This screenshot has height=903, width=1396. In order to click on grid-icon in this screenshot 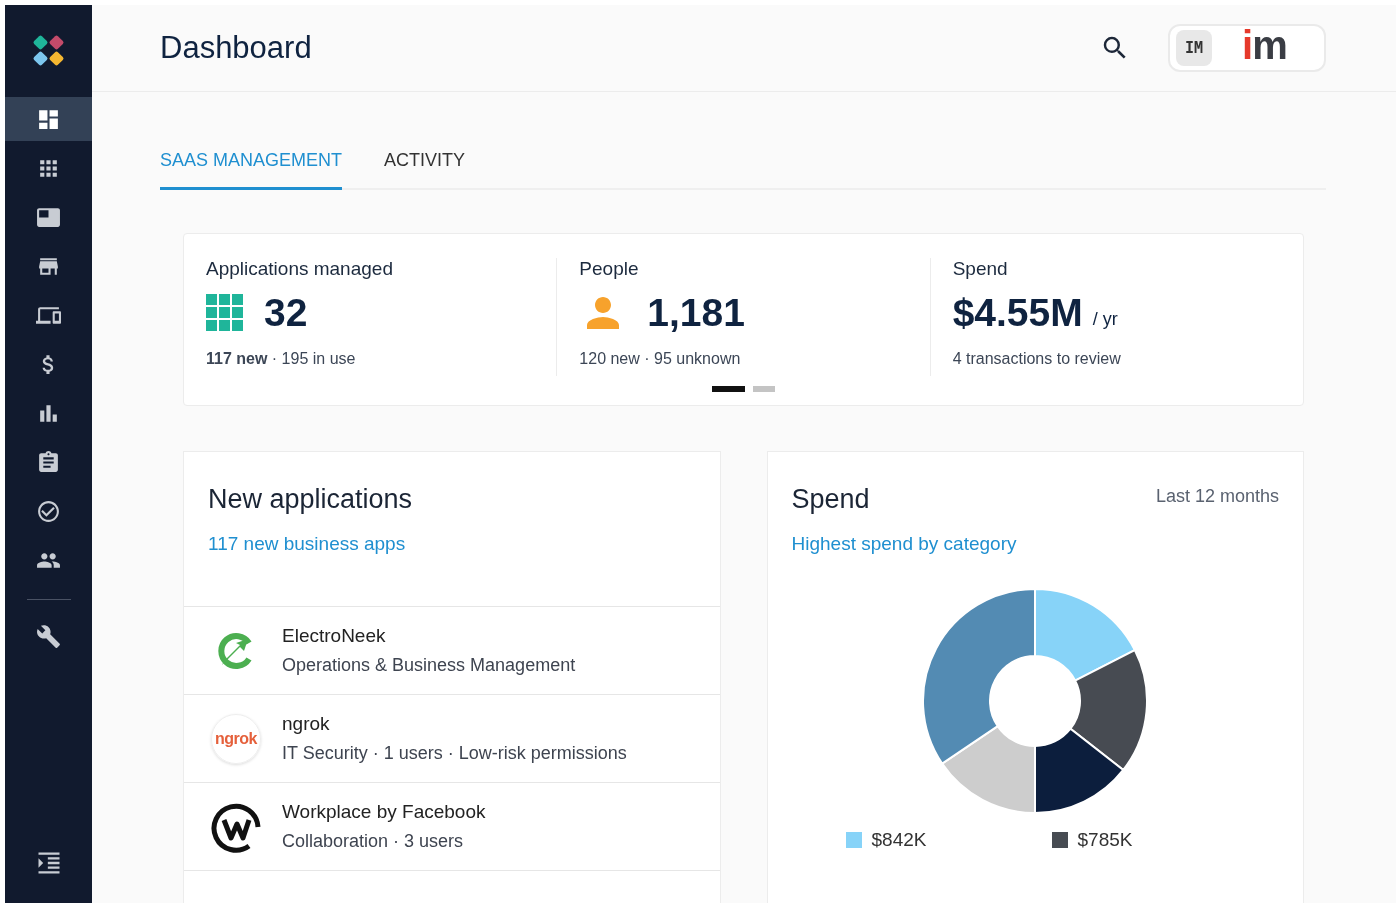, I will do `click(225, 313)`.